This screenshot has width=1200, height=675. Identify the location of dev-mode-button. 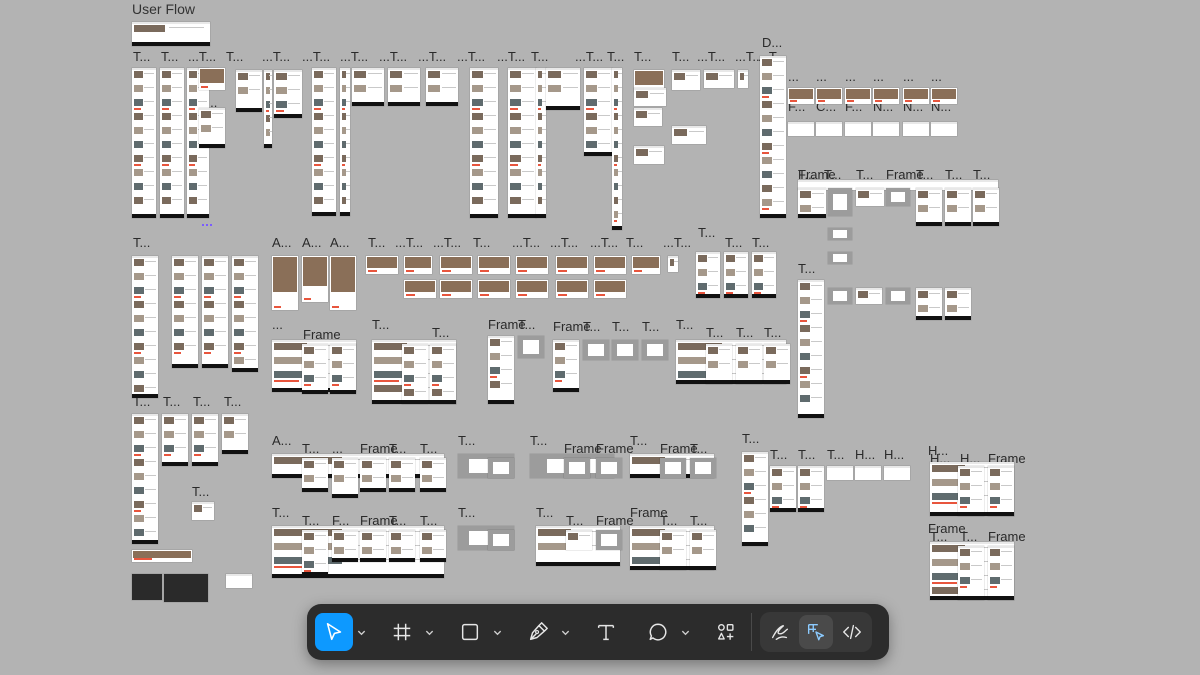
(852, 632).